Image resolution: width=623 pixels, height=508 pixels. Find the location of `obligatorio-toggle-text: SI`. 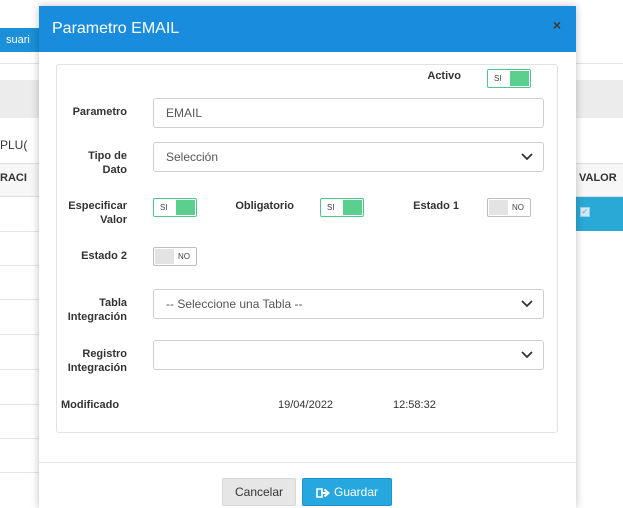

obligatorio-toggle-text: SI is located at coordinates (331, 207).